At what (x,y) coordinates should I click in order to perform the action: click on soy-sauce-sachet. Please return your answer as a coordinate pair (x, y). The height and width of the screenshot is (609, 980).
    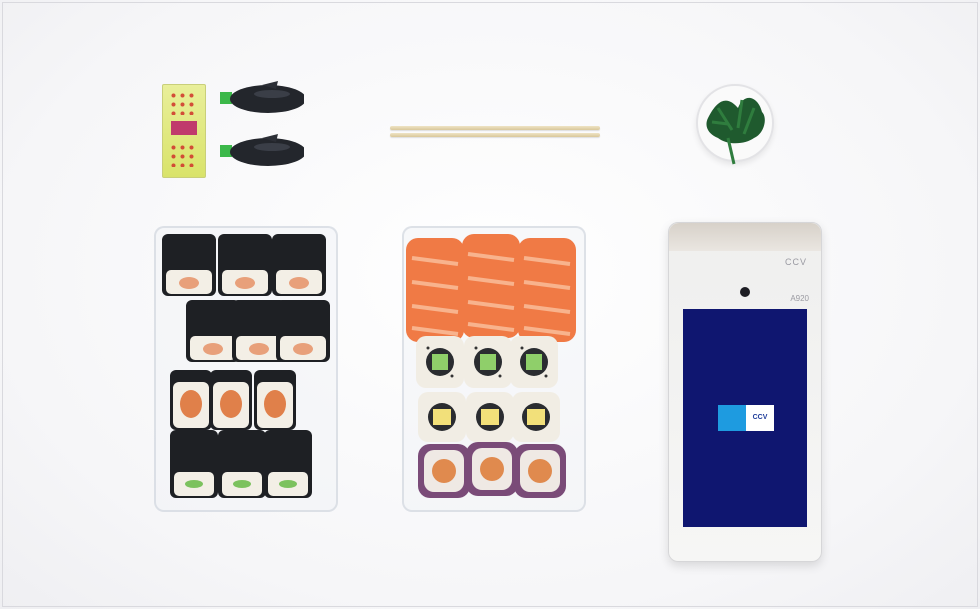
    Looking at the image, I should click on (184, 131).